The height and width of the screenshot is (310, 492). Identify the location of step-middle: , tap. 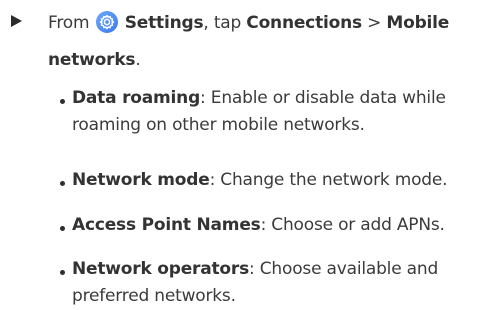
(225, 23).